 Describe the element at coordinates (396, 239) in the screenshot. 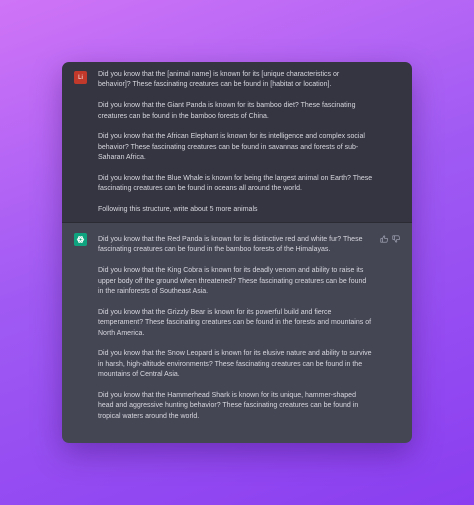

I see `thumbs-down-icon` at that location.